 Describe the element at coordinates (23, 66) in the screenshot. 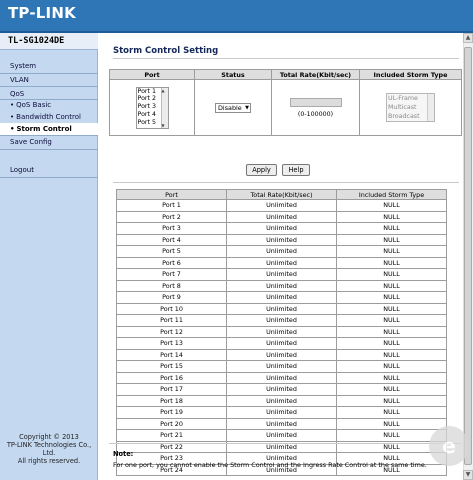

I see `sidebar-item-system: System` at that location.